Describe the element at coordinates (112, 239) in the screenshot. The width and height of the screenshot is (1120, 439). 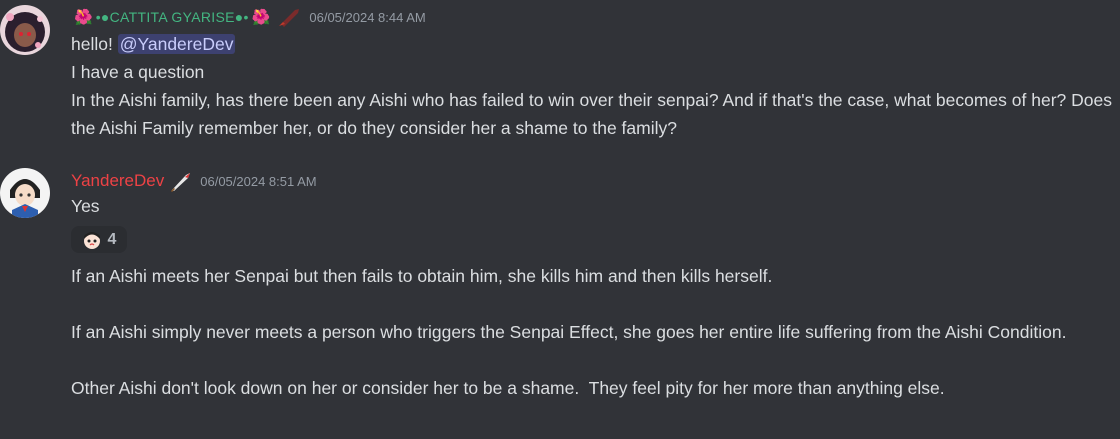
I see `reaction-count: 4` at that location.